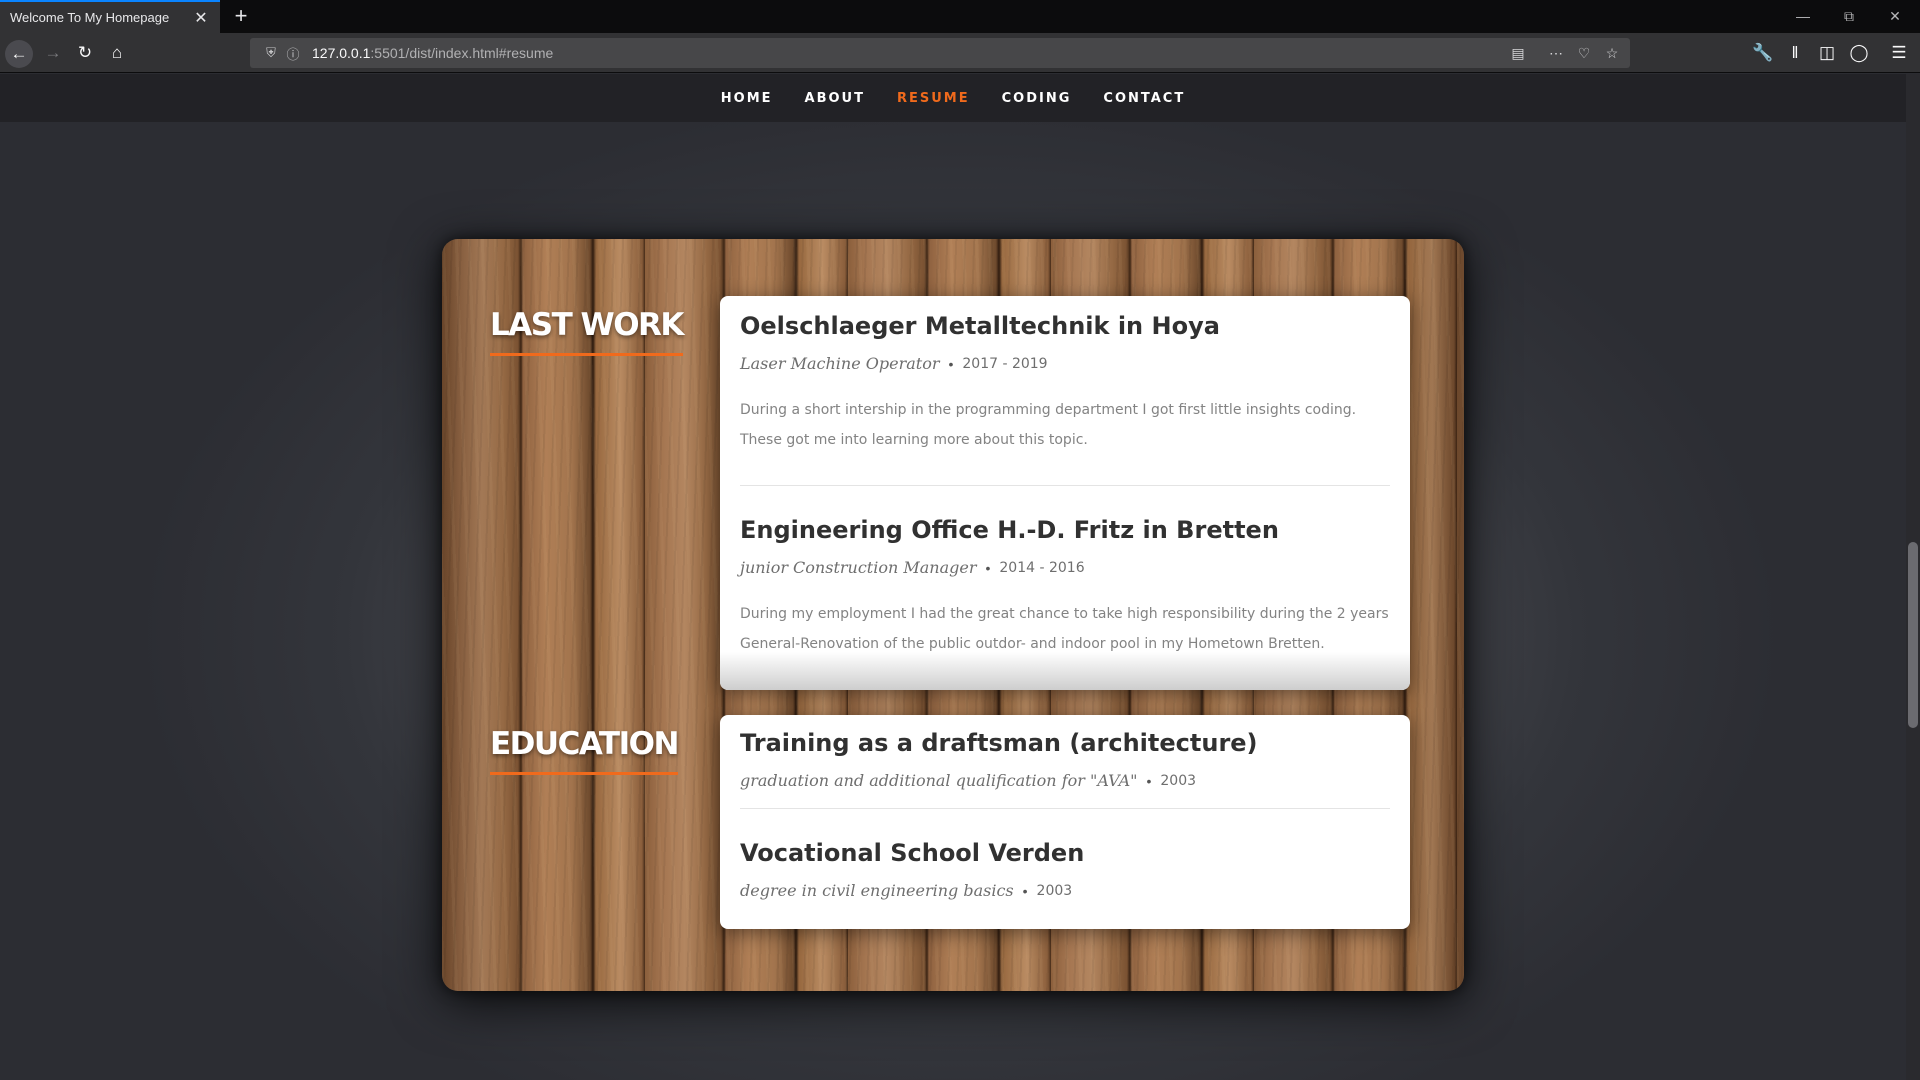 The image size is (1920, 1080). I want to click on url-text: 127.0.0.1:5501/dist/index.html#resume, so click(432, 53).